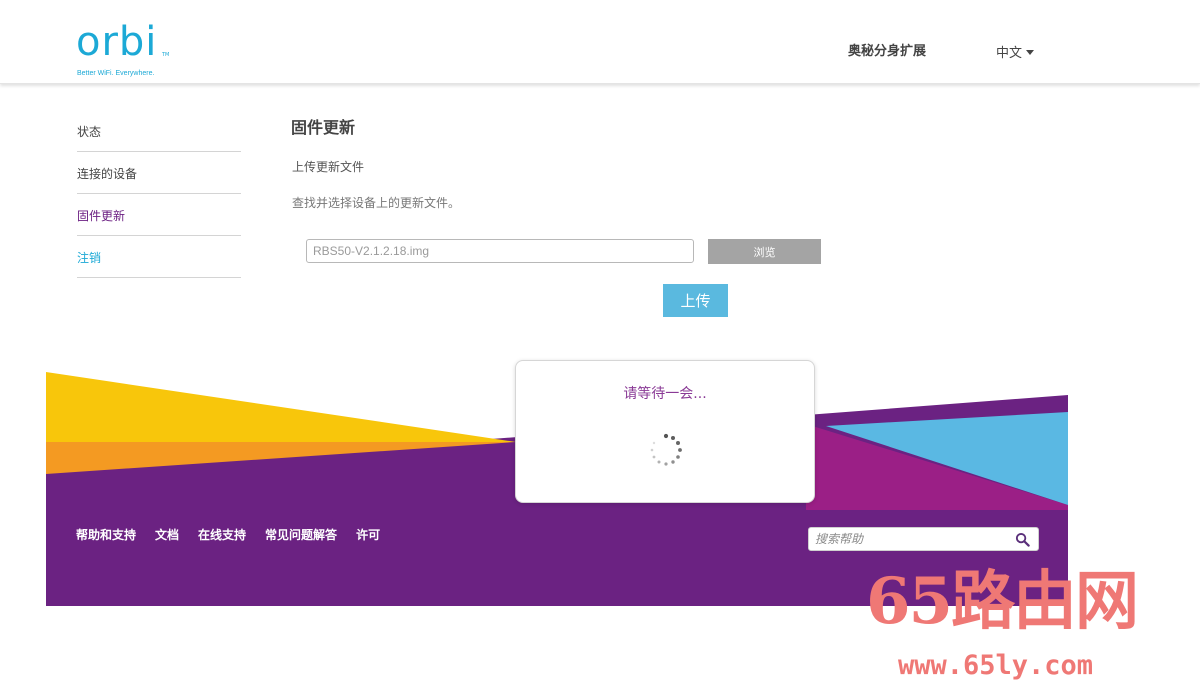  I want to click on sidebar-item-attached-devices: 连接的设备, so click(159, 173).